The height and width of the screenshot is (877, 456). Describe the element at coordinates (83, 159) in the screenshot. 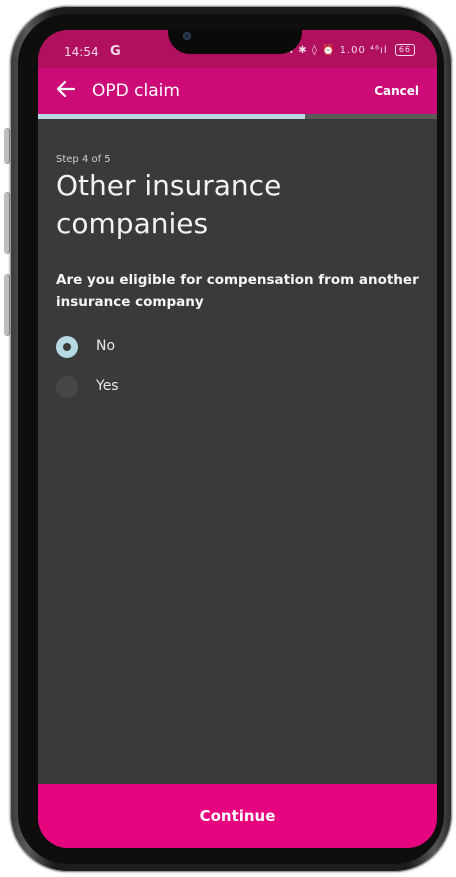

I see `step-label: Step 4 of 5` at that location.